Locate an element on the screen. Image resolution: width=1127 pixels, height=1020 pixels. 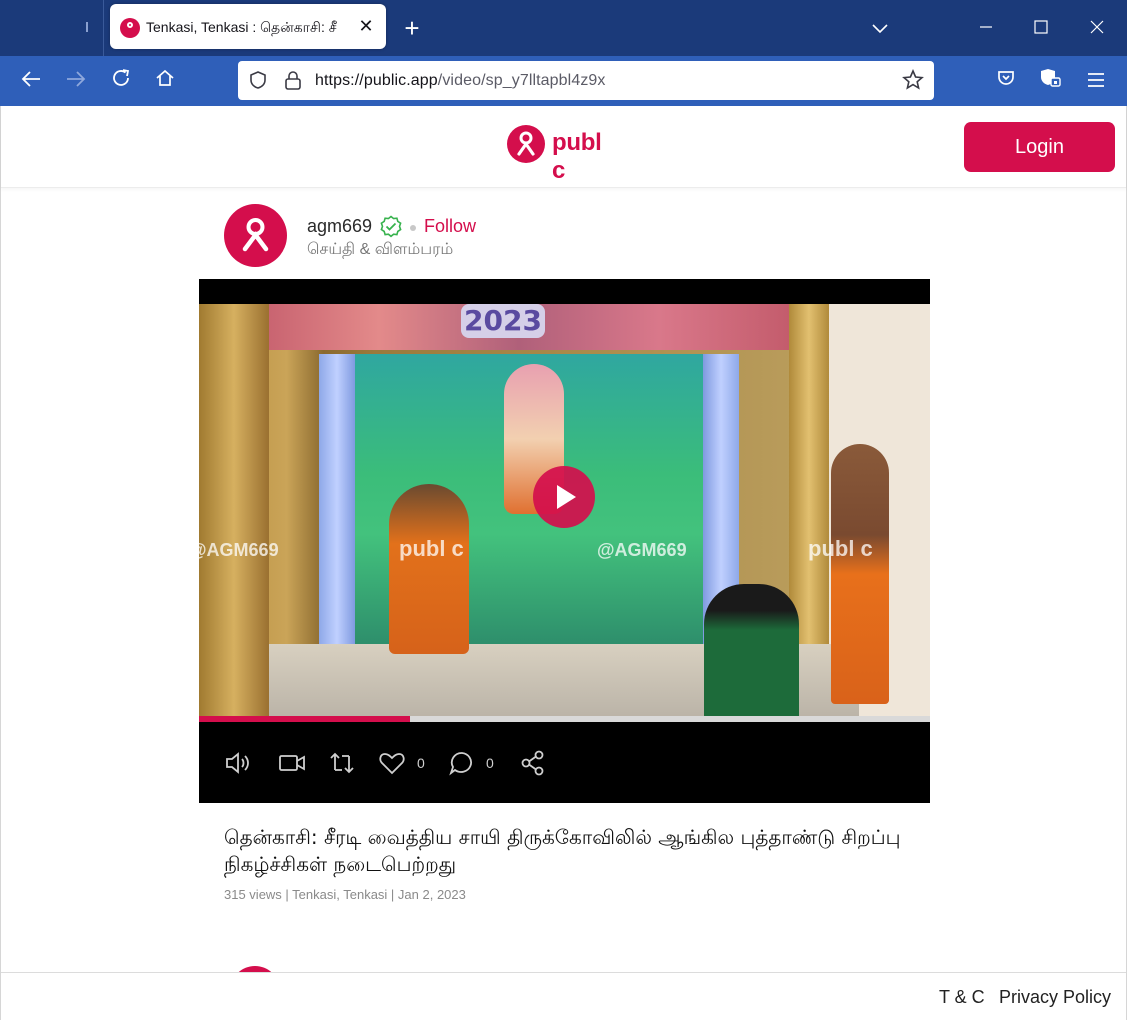
comment-icon is located at coordinates (462, 763).